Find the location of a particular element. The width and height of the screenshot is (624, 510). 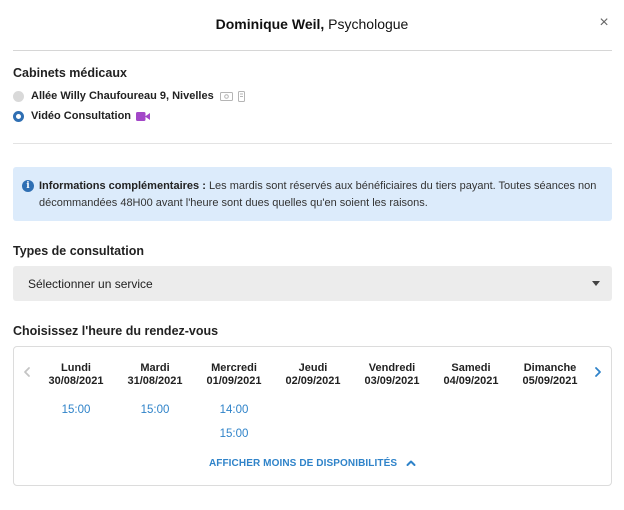

service-select: Sélectionner un service is located at coordinates (312, 283).